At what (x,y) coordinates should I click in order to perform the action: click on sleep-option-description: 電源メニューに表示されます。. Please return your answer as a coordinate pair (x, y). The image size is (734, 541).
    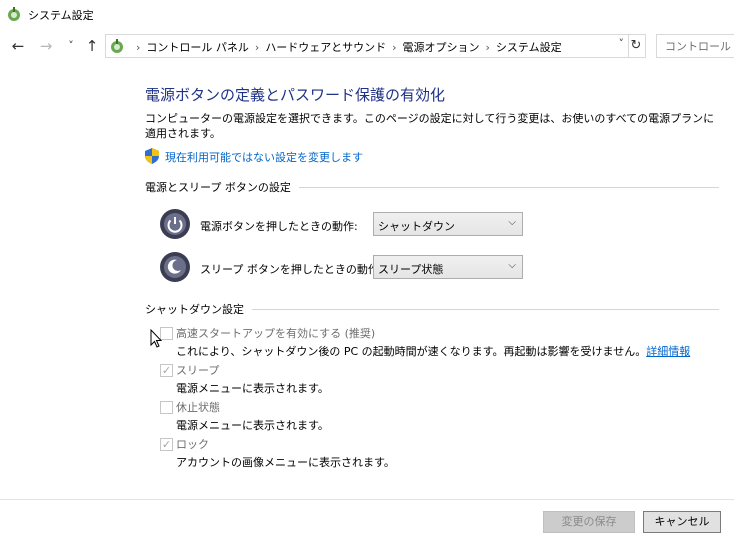
    Looking at the image, I should click on (252, 388).